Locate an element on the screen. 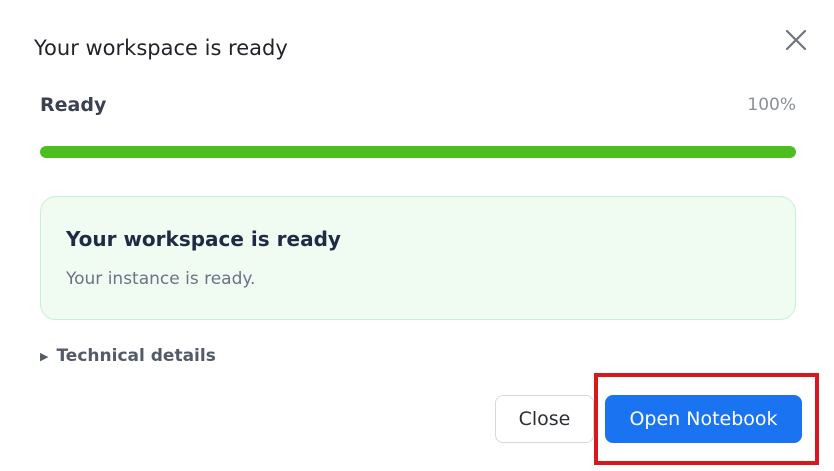  success-card-title: Your workspace is ready is located at coordinates (203, 239).